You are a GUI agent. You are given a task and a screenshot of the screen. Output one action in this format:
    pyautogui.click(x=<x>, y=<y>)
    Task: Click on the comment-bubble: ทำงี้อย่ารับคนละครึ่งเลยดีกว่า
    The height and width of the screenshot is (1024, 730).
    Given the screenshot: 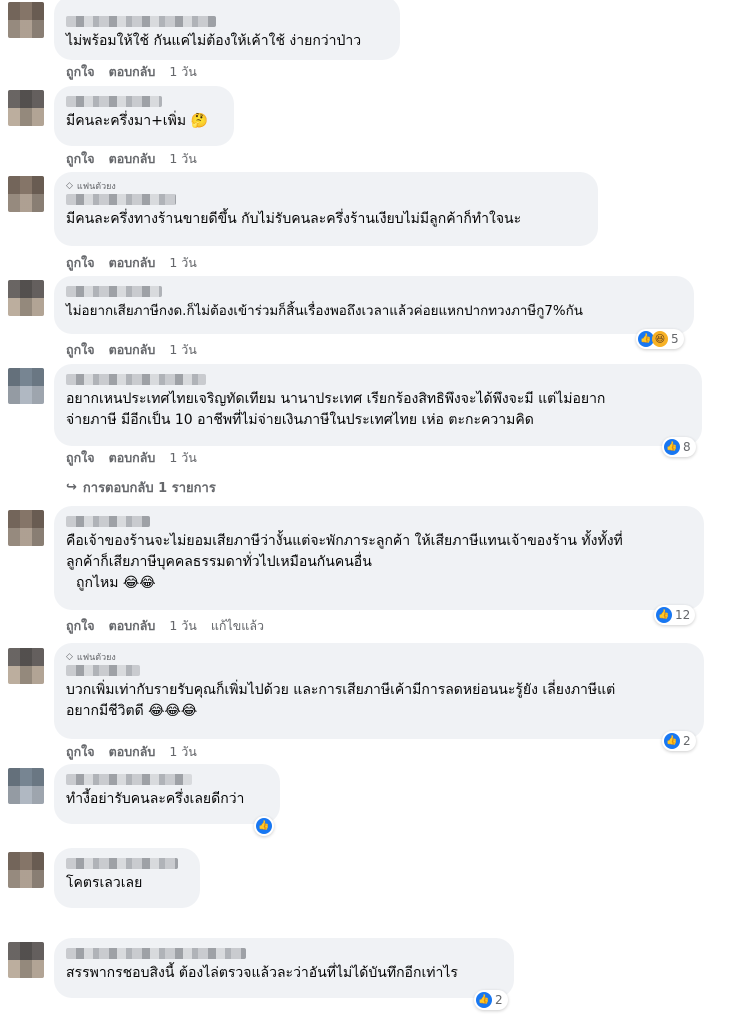 What is the action you would take?
    pyautogui.click(x=167, y=794)
    